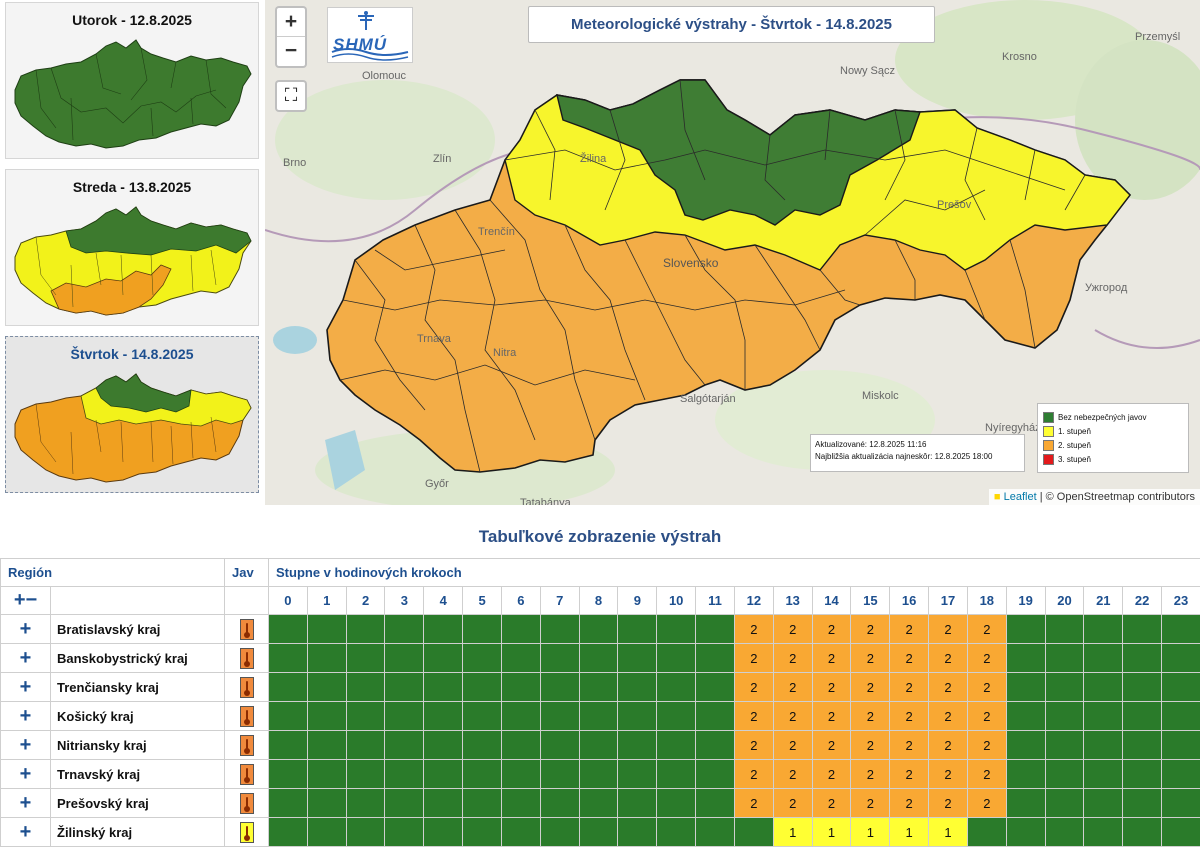 This screenshot has width=1200, height=847. What do you see at coordinates (132, 414) in the screenshot?
I see `thumbnail-day-3: Štvrtok - 14.8.2025` at bounding box center [132, 414].